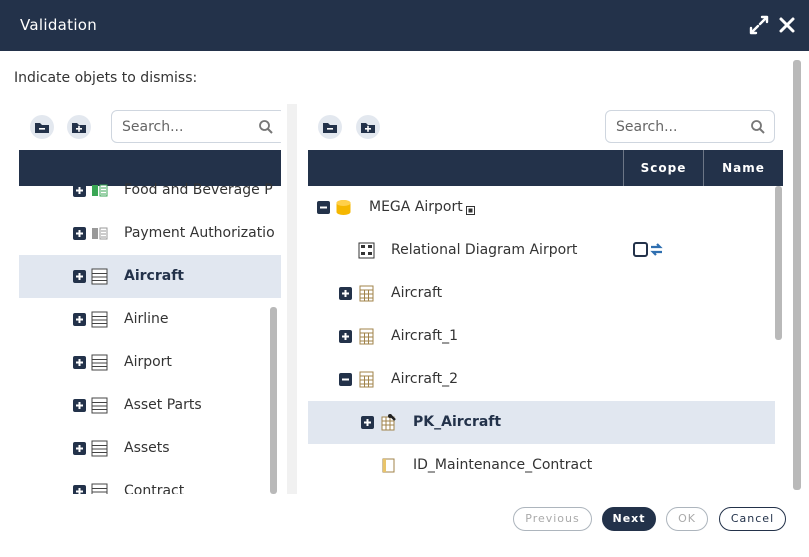 The width and height of the screenshot is (809, 557). What do you see at coordinates (552, 519) in the screenshot?
I see `previous-button: Previous` at bounding box center [552, 519].